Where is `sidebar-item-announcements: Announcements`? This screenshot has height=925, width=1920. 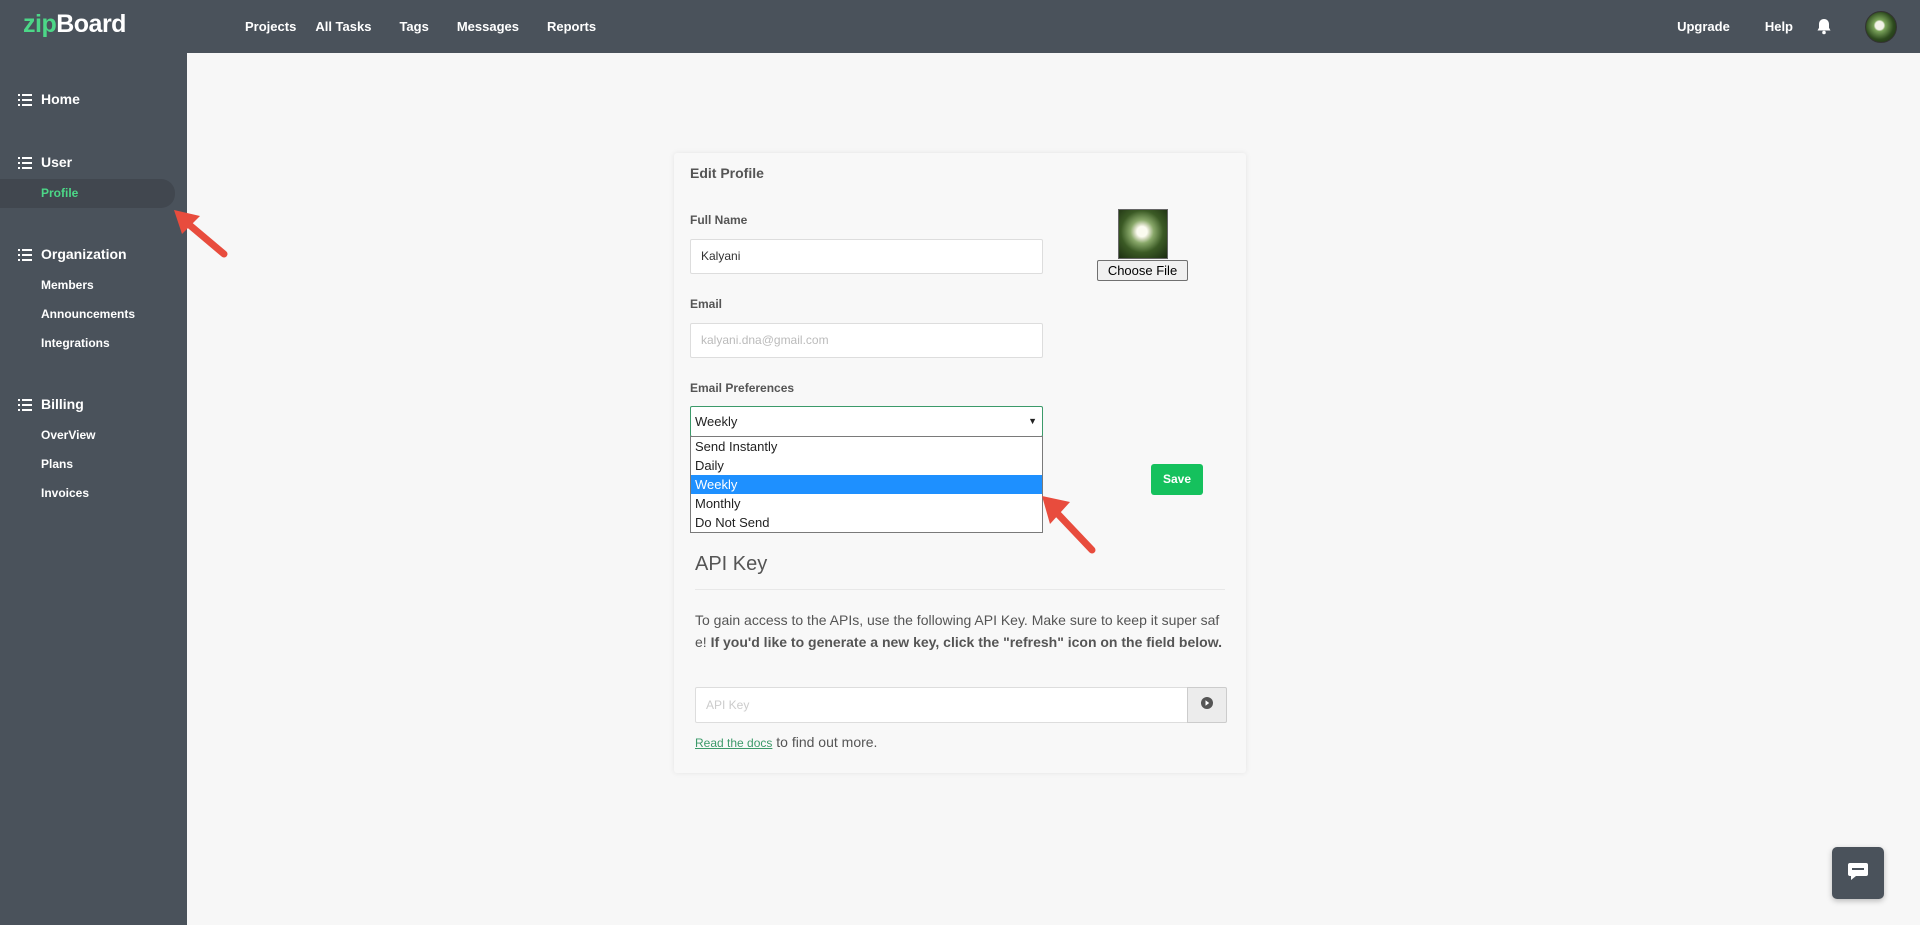
sidebar-item-announcements: Announcements is located at coordinates (93, 314).